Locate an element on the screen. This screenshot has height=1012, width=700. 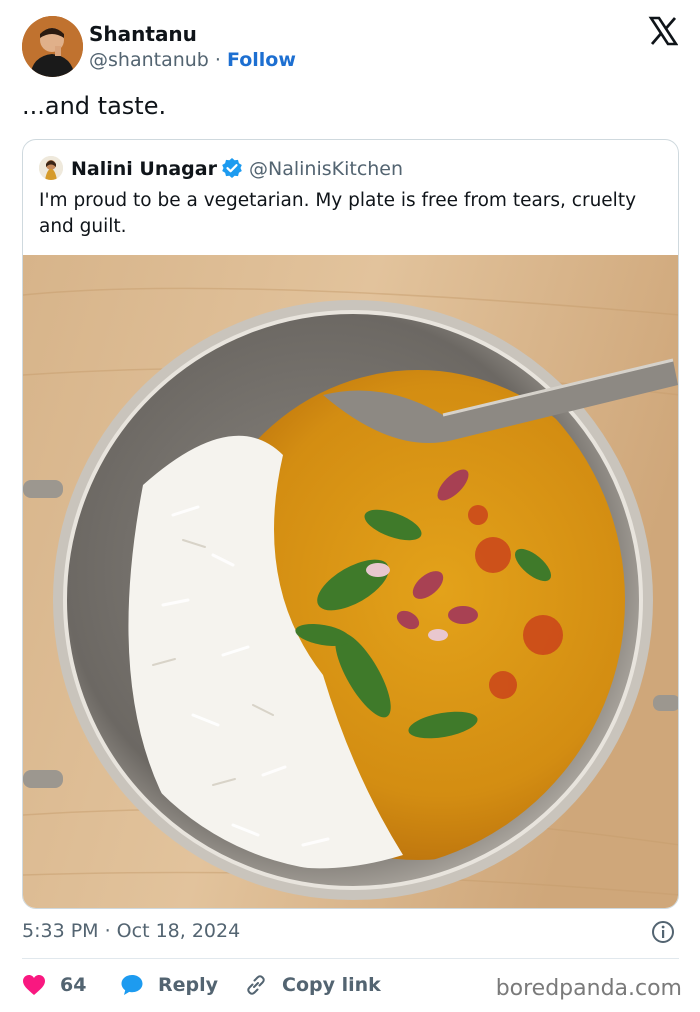
x-logo-icon is located at coordinates (663, 31).